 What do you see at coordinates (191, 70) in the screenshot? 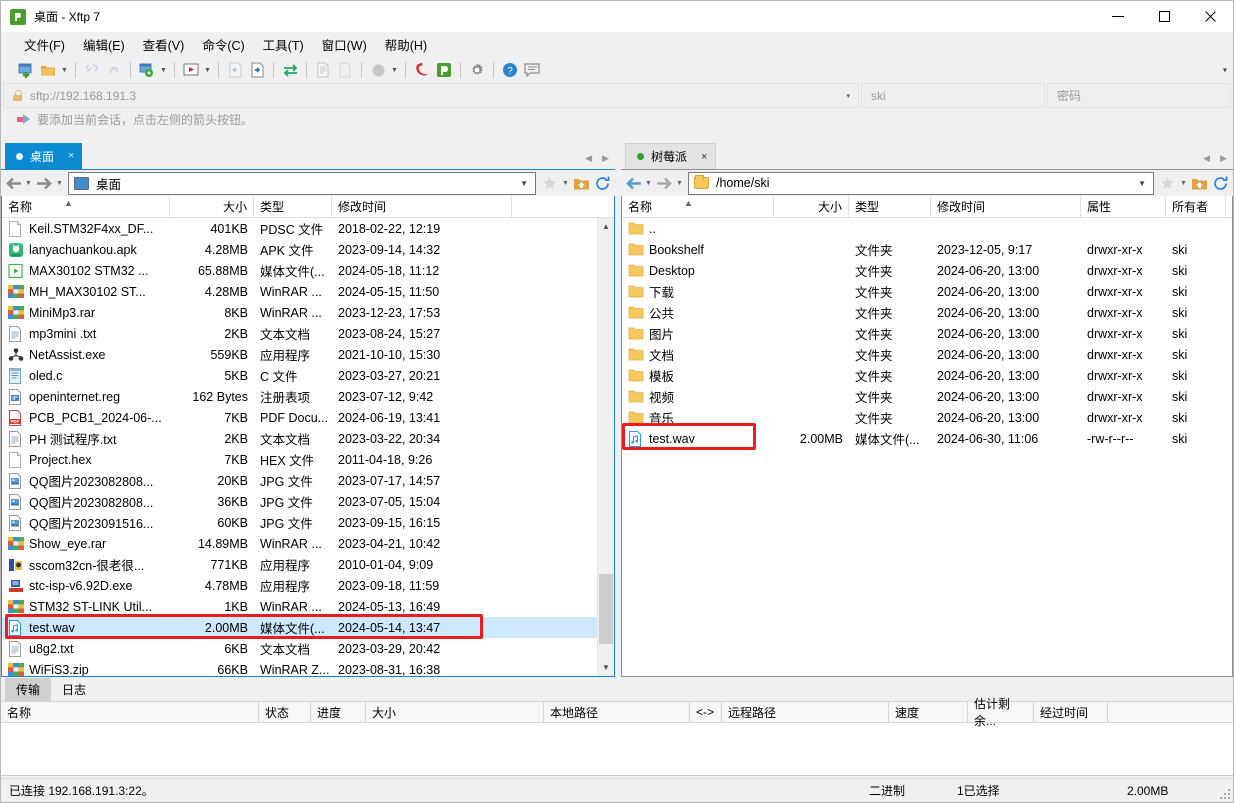
I see `run-icon` at bounding box center [191, 70].